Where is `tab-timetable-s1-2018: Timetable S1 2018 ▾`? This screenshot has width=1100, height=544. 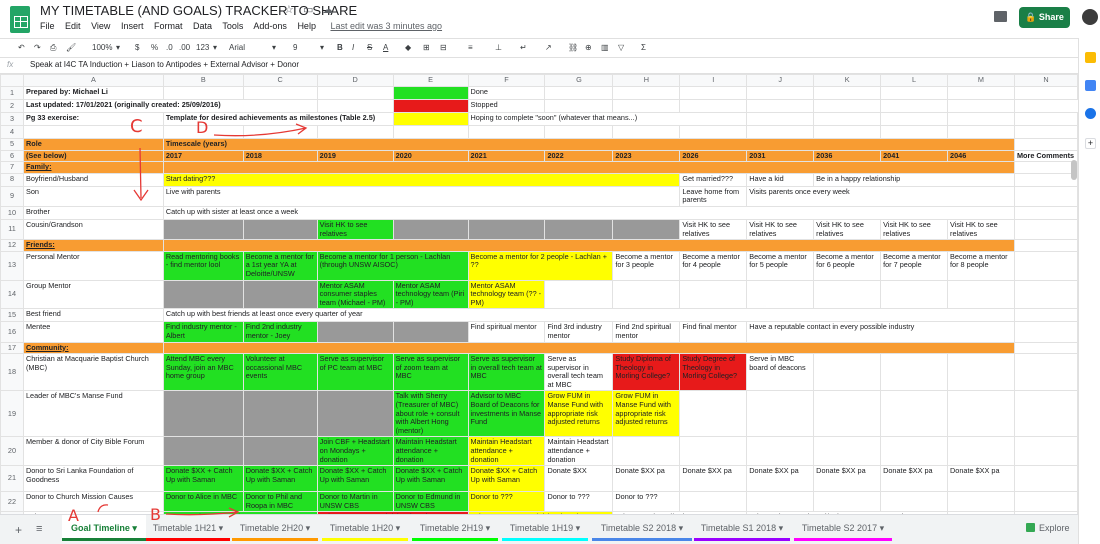
tab-timetable-s1-2018: Timetable S1 2018 ▾ is located at coordinates (742, 528).